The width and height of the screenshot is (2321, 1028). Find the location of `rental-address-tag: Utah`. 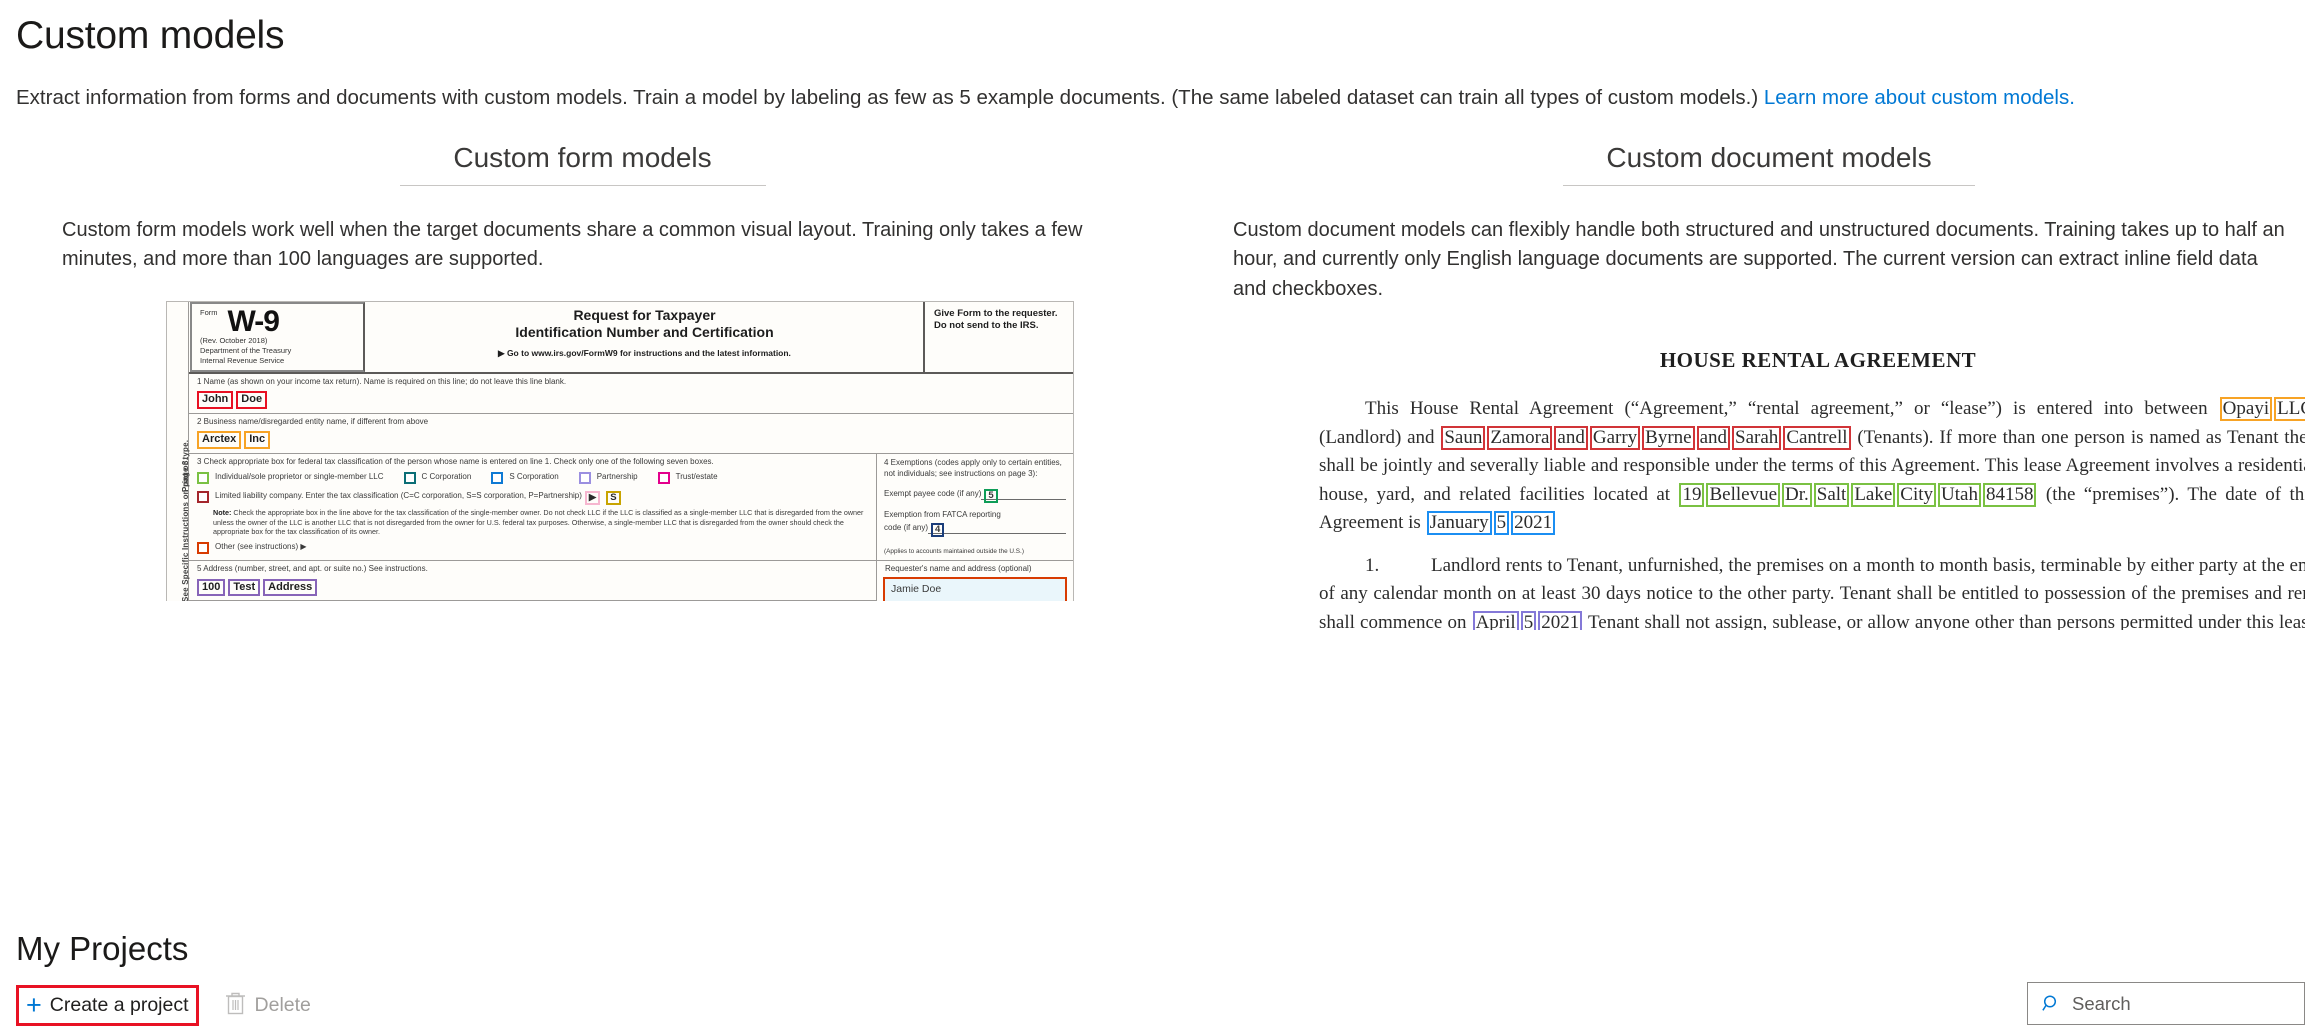

rental-address-tag: Utah is located at coordinates (1959, 494).